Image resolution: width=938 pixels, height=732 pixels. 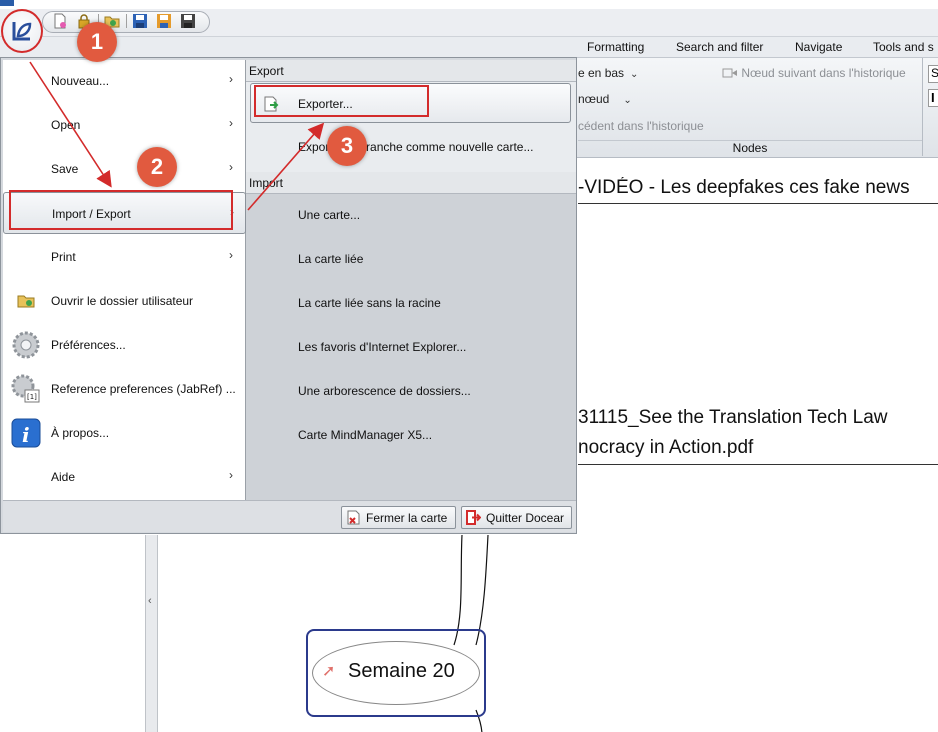 What do you see at coordinates (750, 148) in the screenshot?
I see `ribbon-group-nodes: Nodes` at bounding box center [750, 148].